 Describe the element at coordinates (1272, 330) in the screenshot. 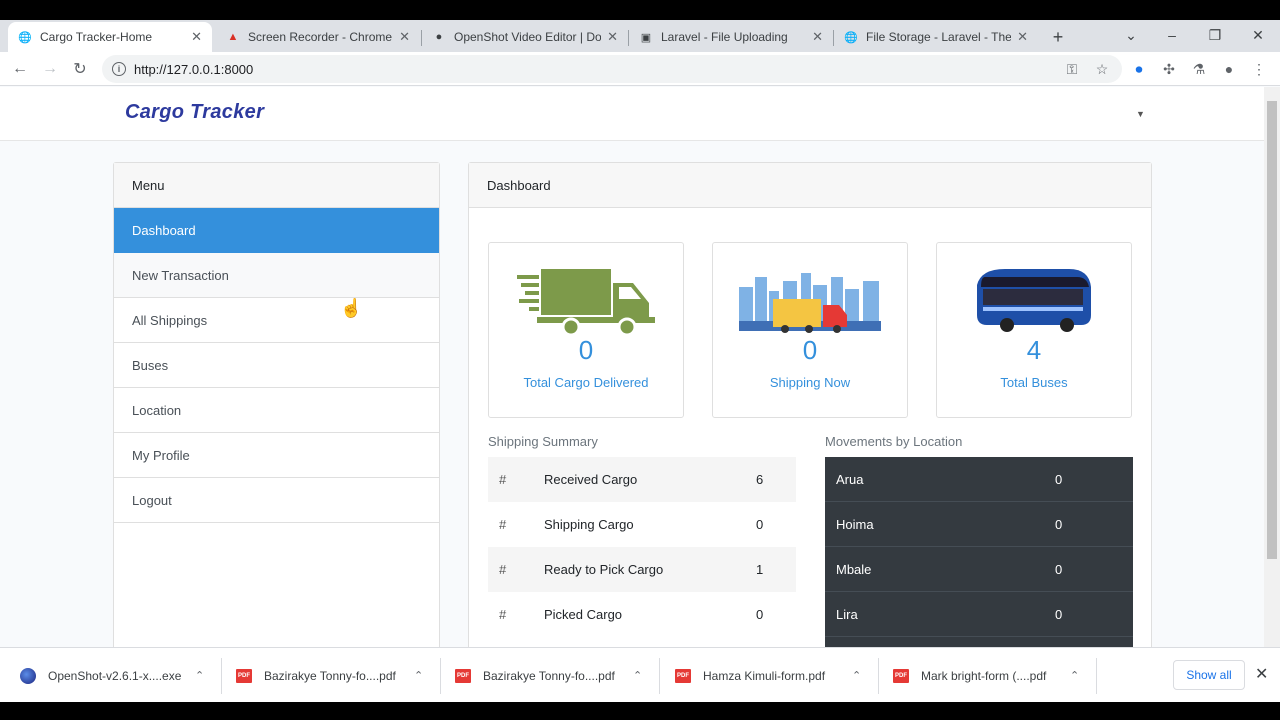

I see `scrollbar-thumb` at that location.